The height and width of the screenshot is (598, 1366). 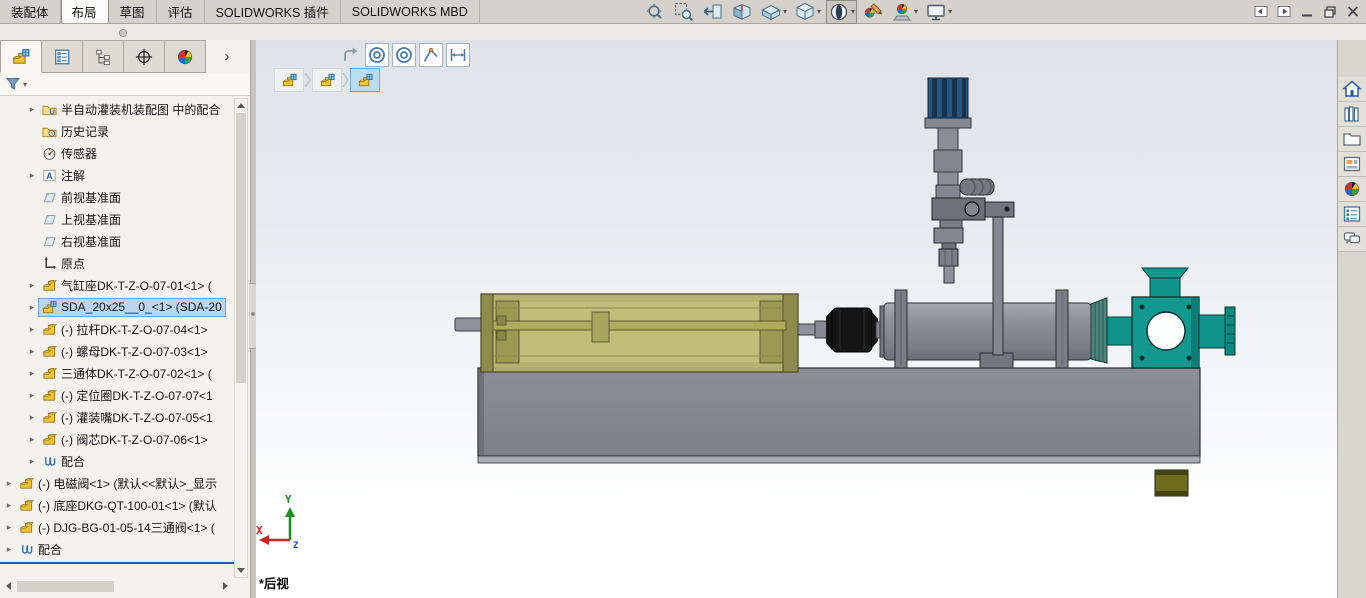 What do you see at coordinates (63, 175) in the screenshot?
I see `tree-item-core: A 注解` at bounding box center [63, 175].